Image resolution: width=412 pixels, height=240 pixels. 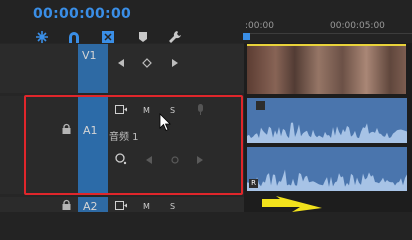 I want to click on callout-arrow-icon, so click(x=292, y=204).